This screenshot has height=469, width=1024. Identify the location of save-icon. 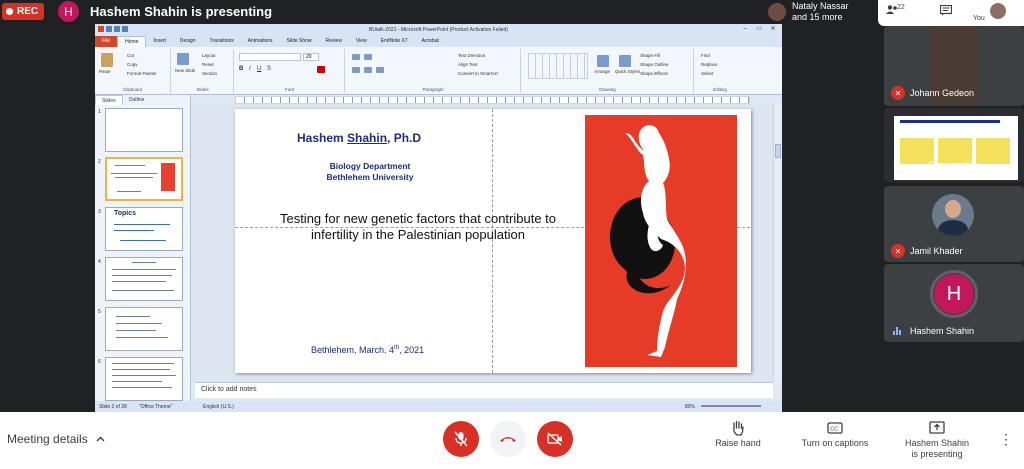
(109, 29).